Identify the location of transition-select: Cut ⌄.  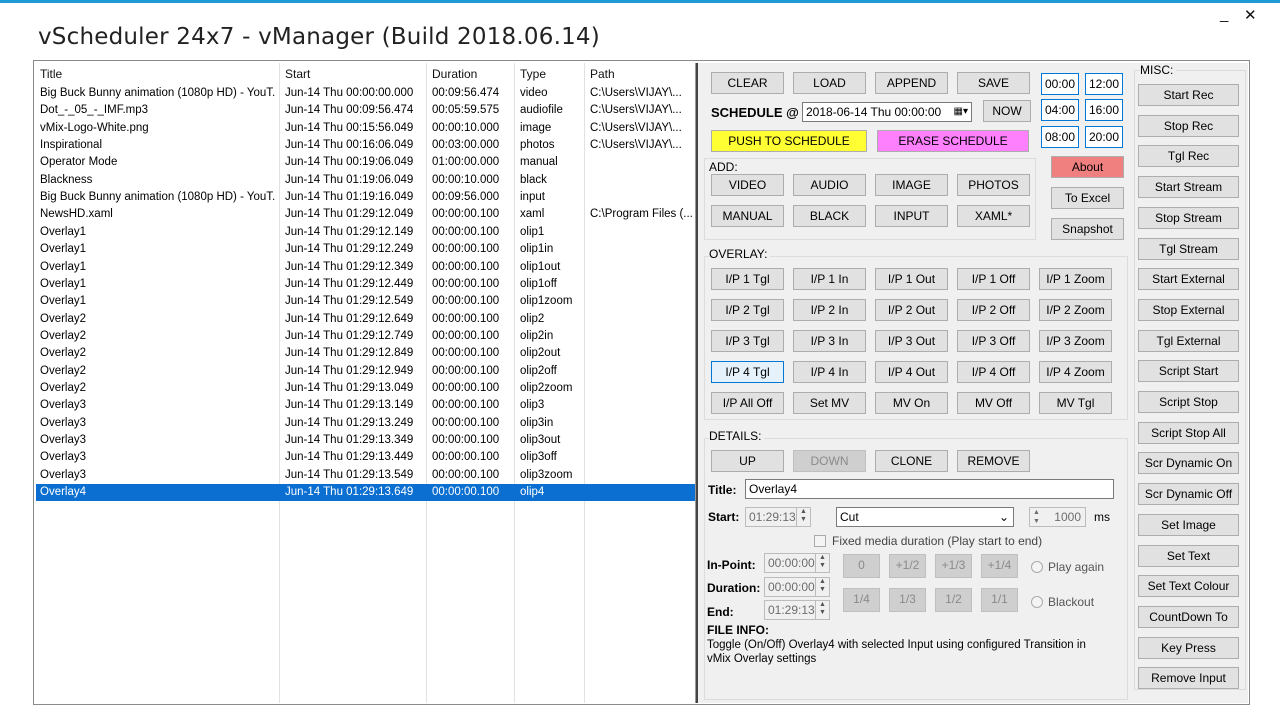
(925, 517).